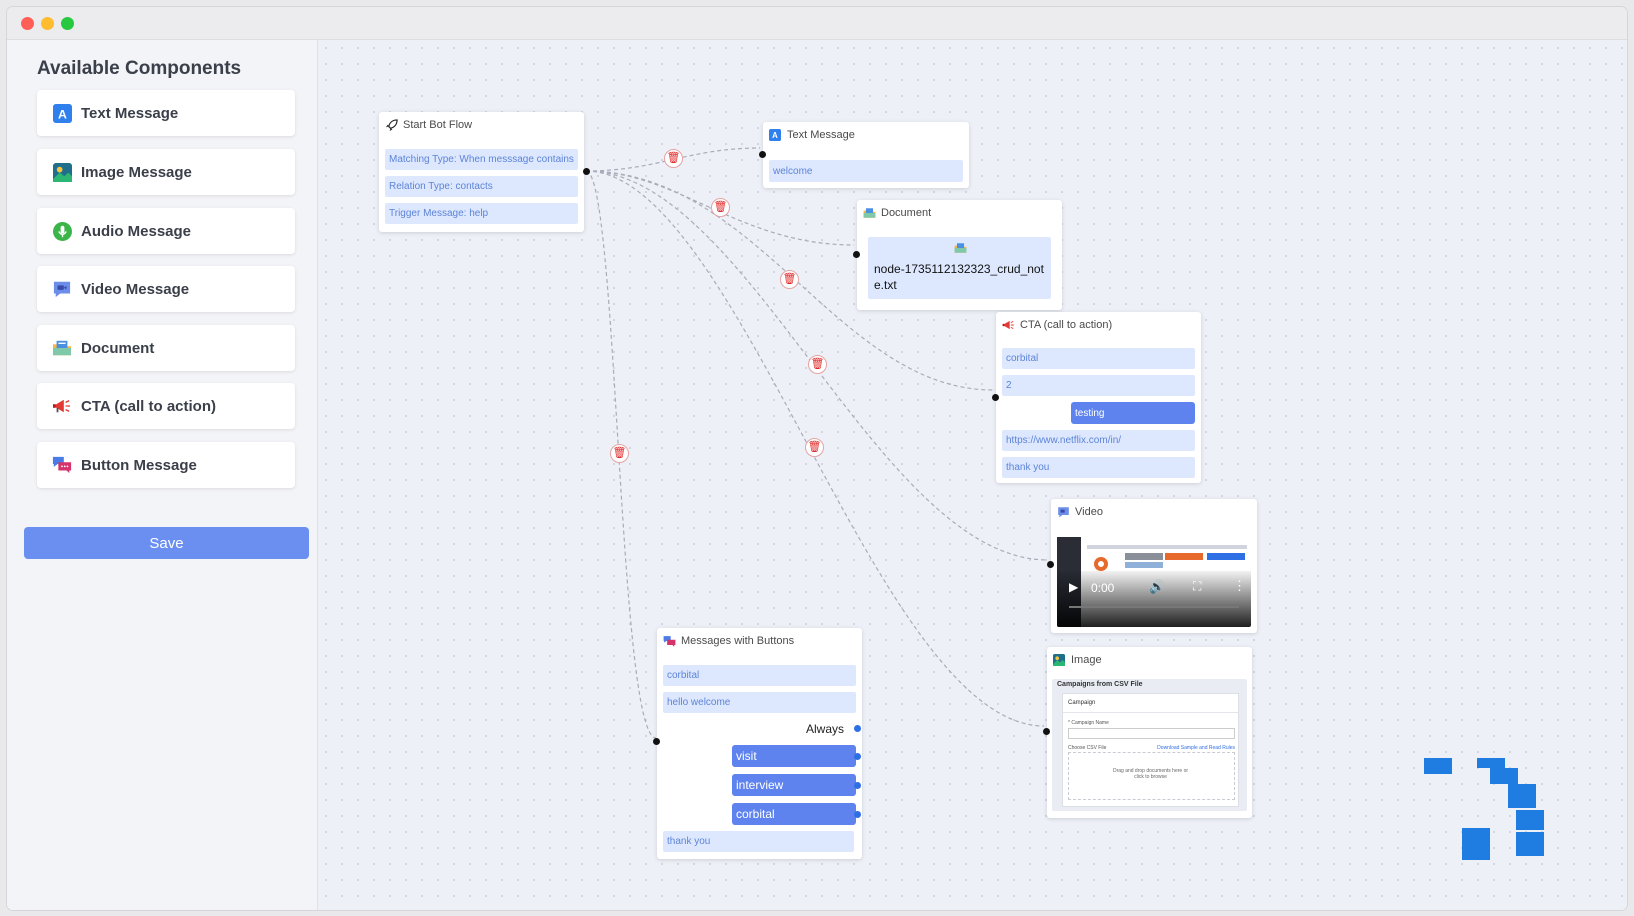  I want to click on minimize-window-button, so click(47, 23).